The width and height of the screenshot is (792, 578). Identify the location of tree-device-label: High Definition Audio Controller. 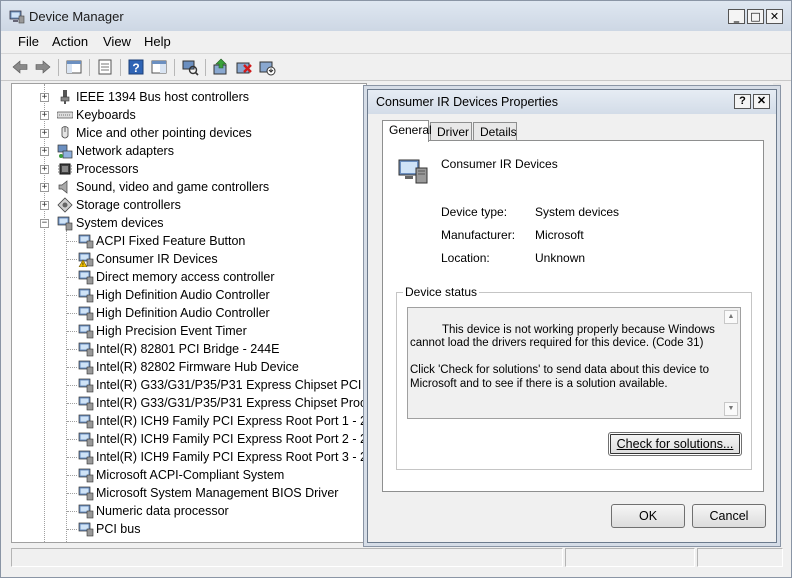
(183, 313).